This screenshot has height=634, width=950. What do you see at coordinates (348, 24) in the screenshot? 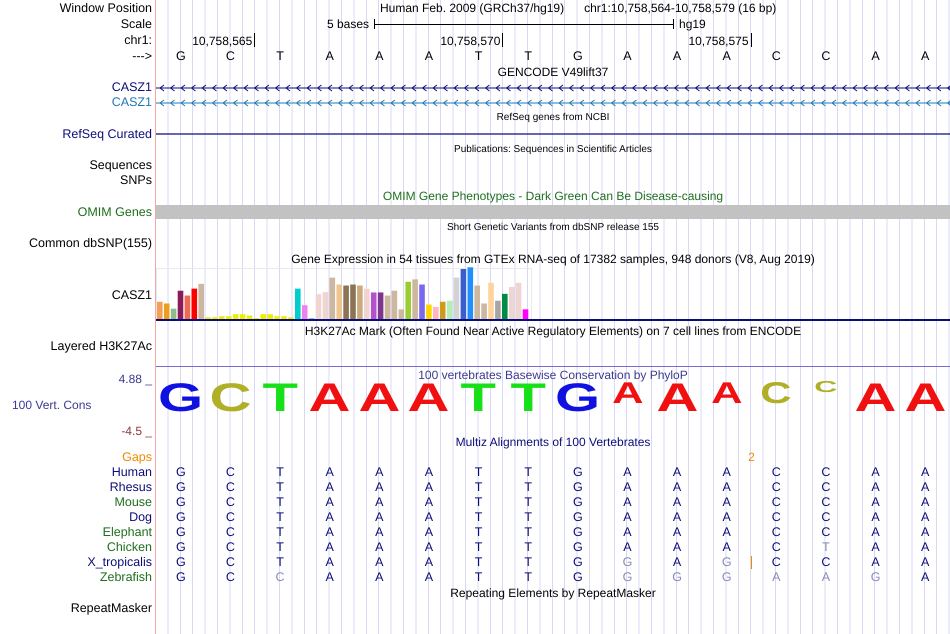
I see `scale-text: 5 bases` at bounding box center [348, 24].